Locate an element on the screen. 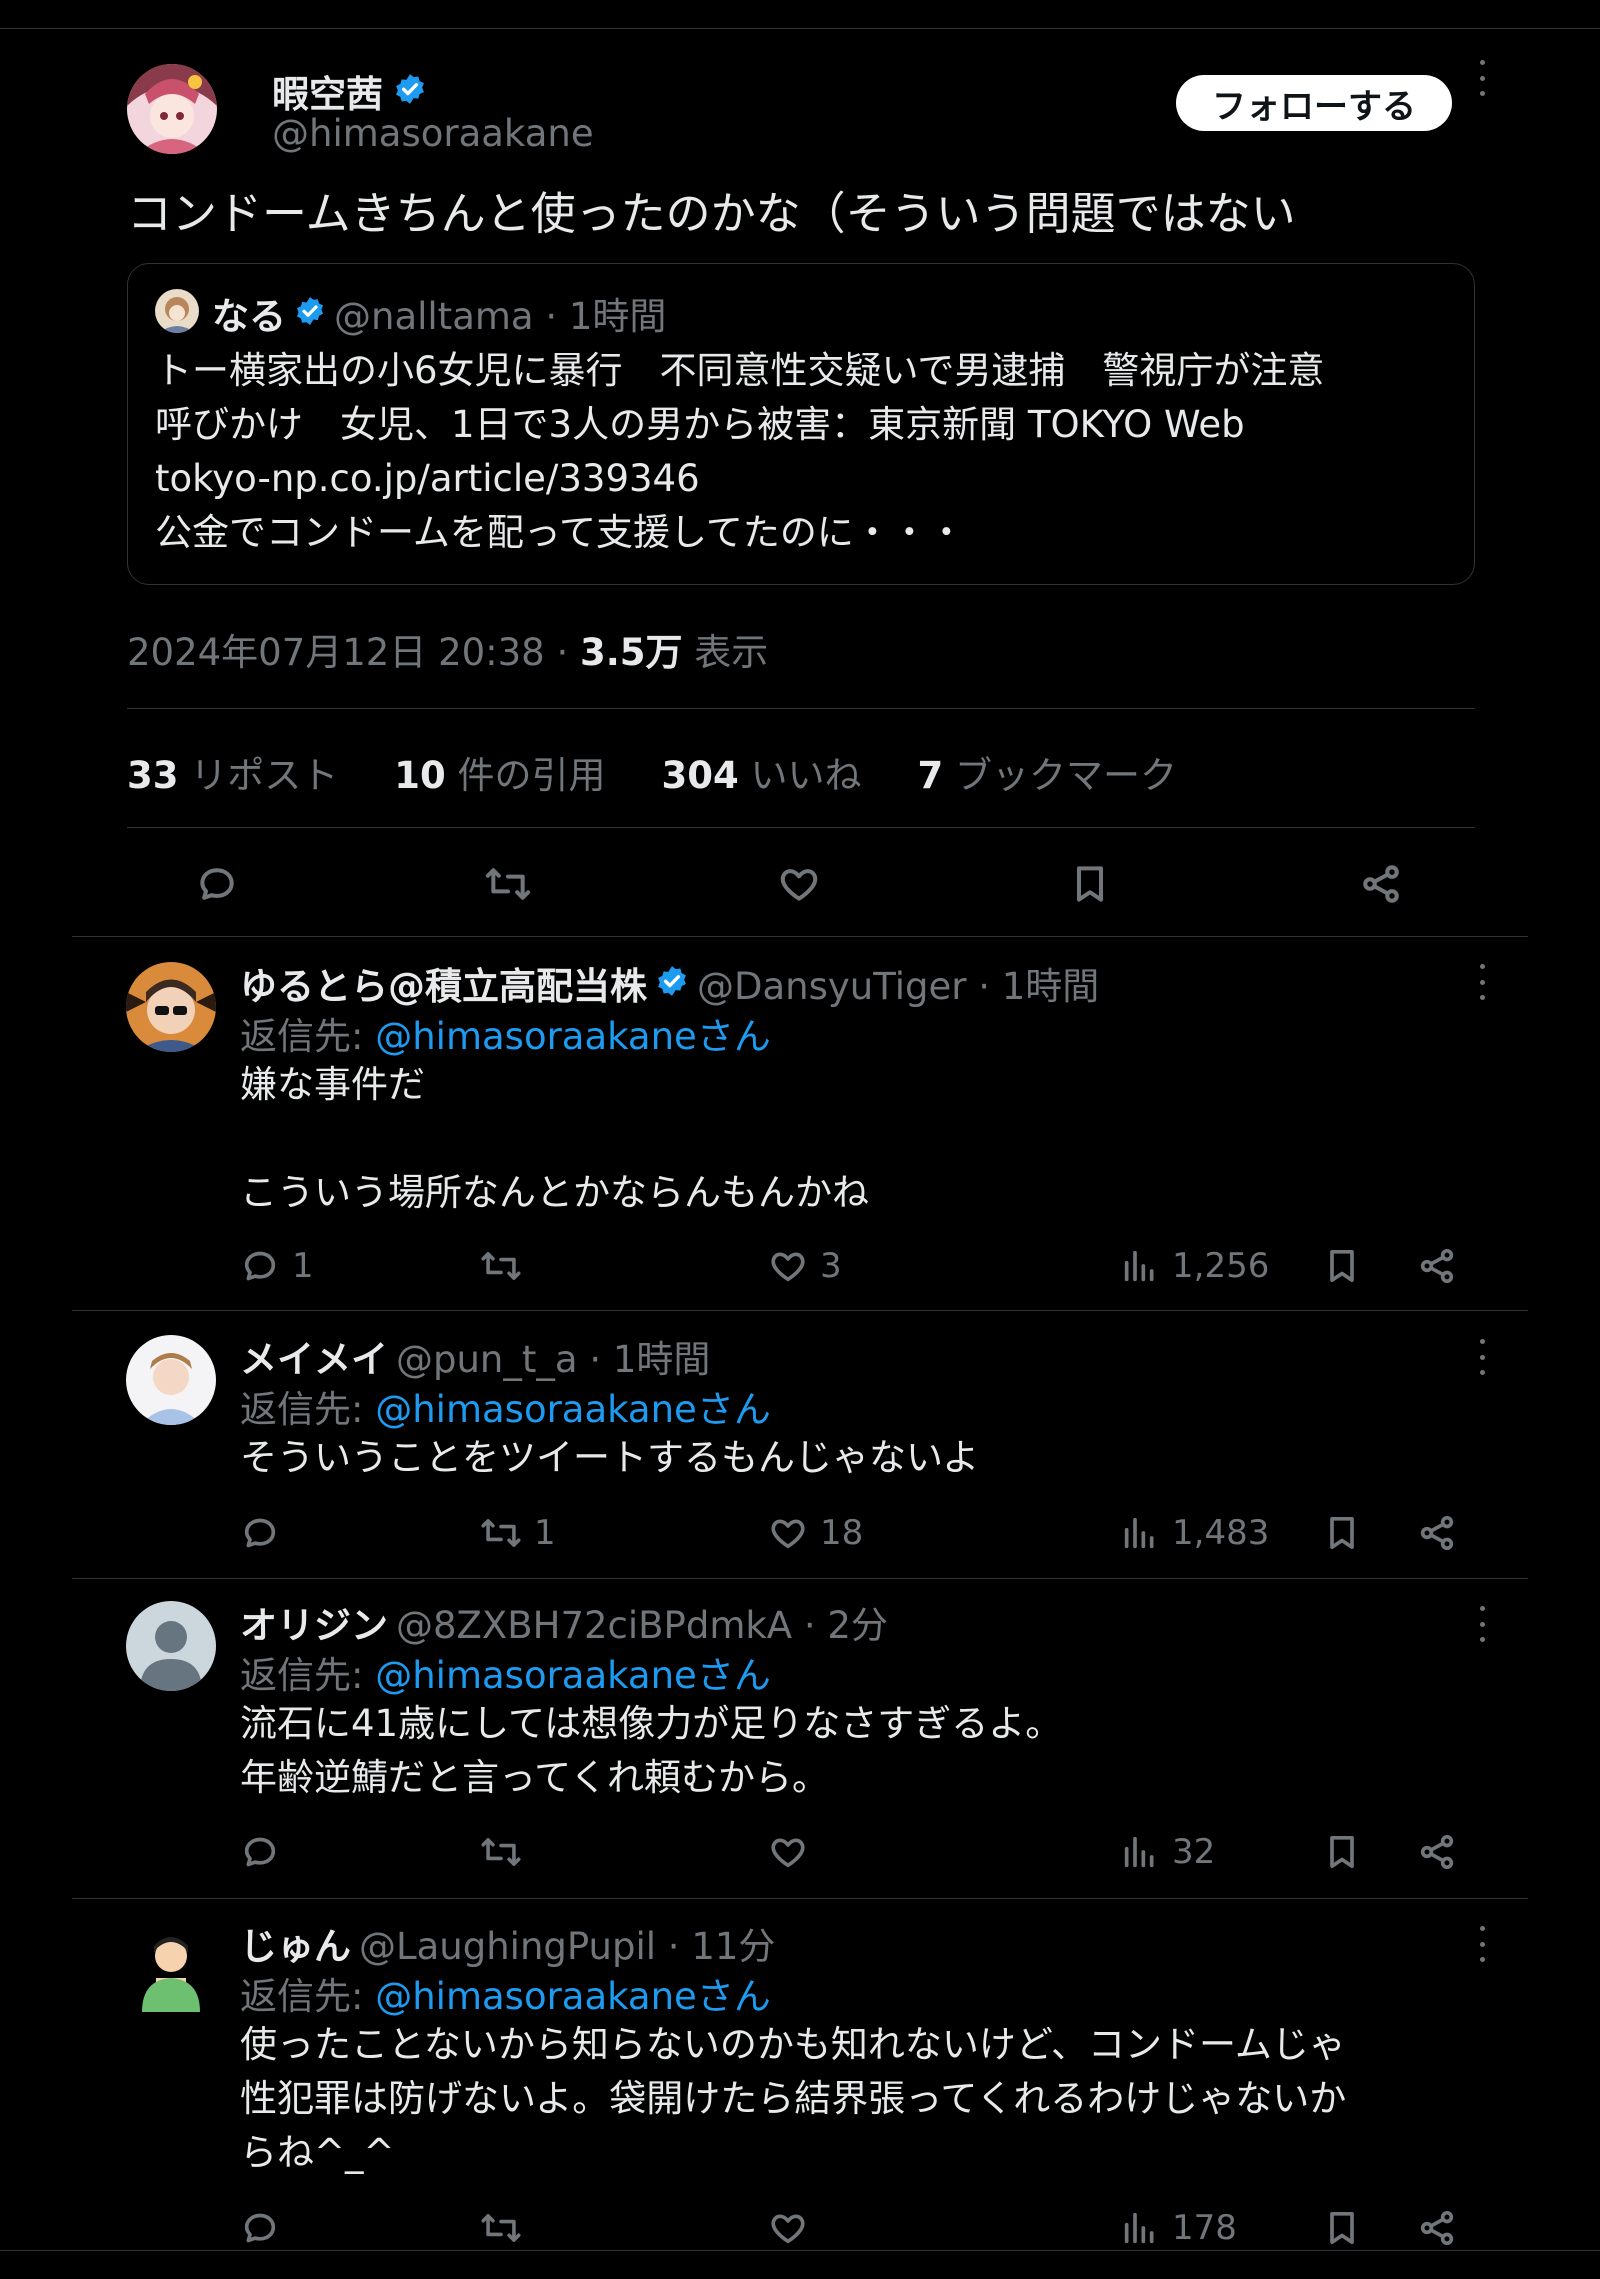 The width and height of the screenshot is (1600, 2279). reposts-stat: 33 リポスト is located at coordinates (232, 772).